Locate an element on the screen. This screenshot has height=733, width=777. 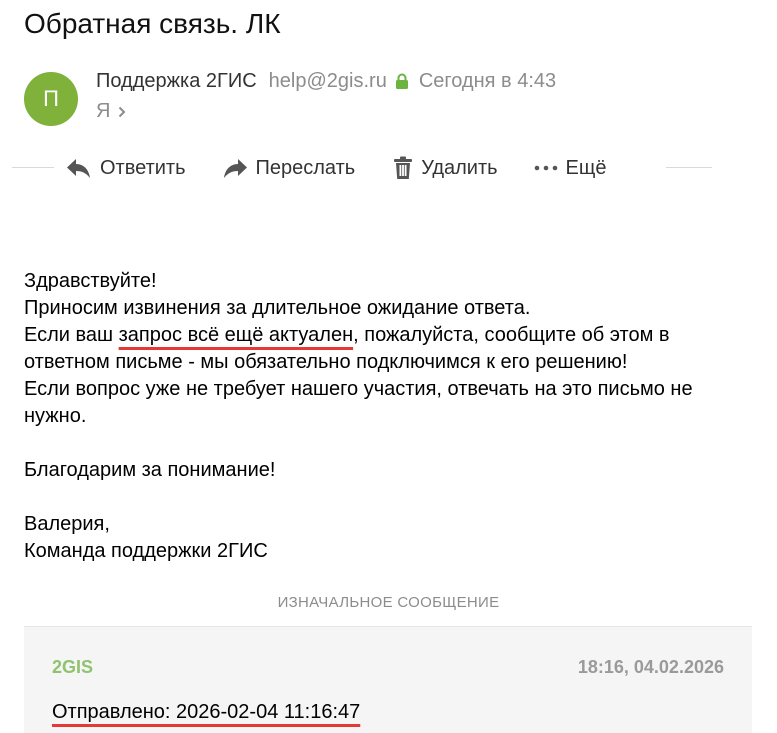
sender-name: Поддержка 2ГИС is located at coordinates (176, 81).